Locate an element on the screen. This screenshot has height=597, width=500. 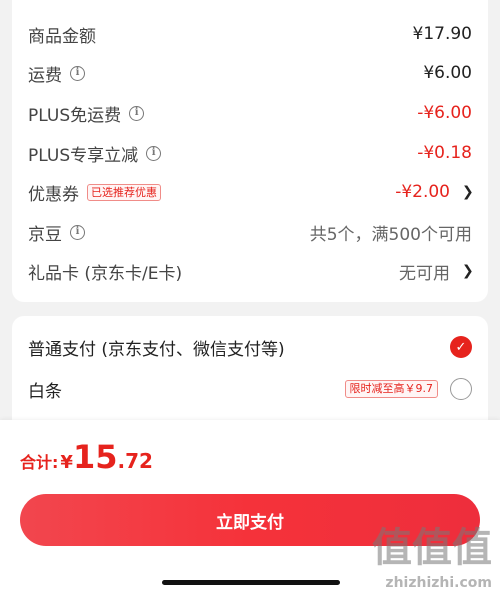
order-total: 合计: ¥ 15 .72 is located at coordinates (86, 457).